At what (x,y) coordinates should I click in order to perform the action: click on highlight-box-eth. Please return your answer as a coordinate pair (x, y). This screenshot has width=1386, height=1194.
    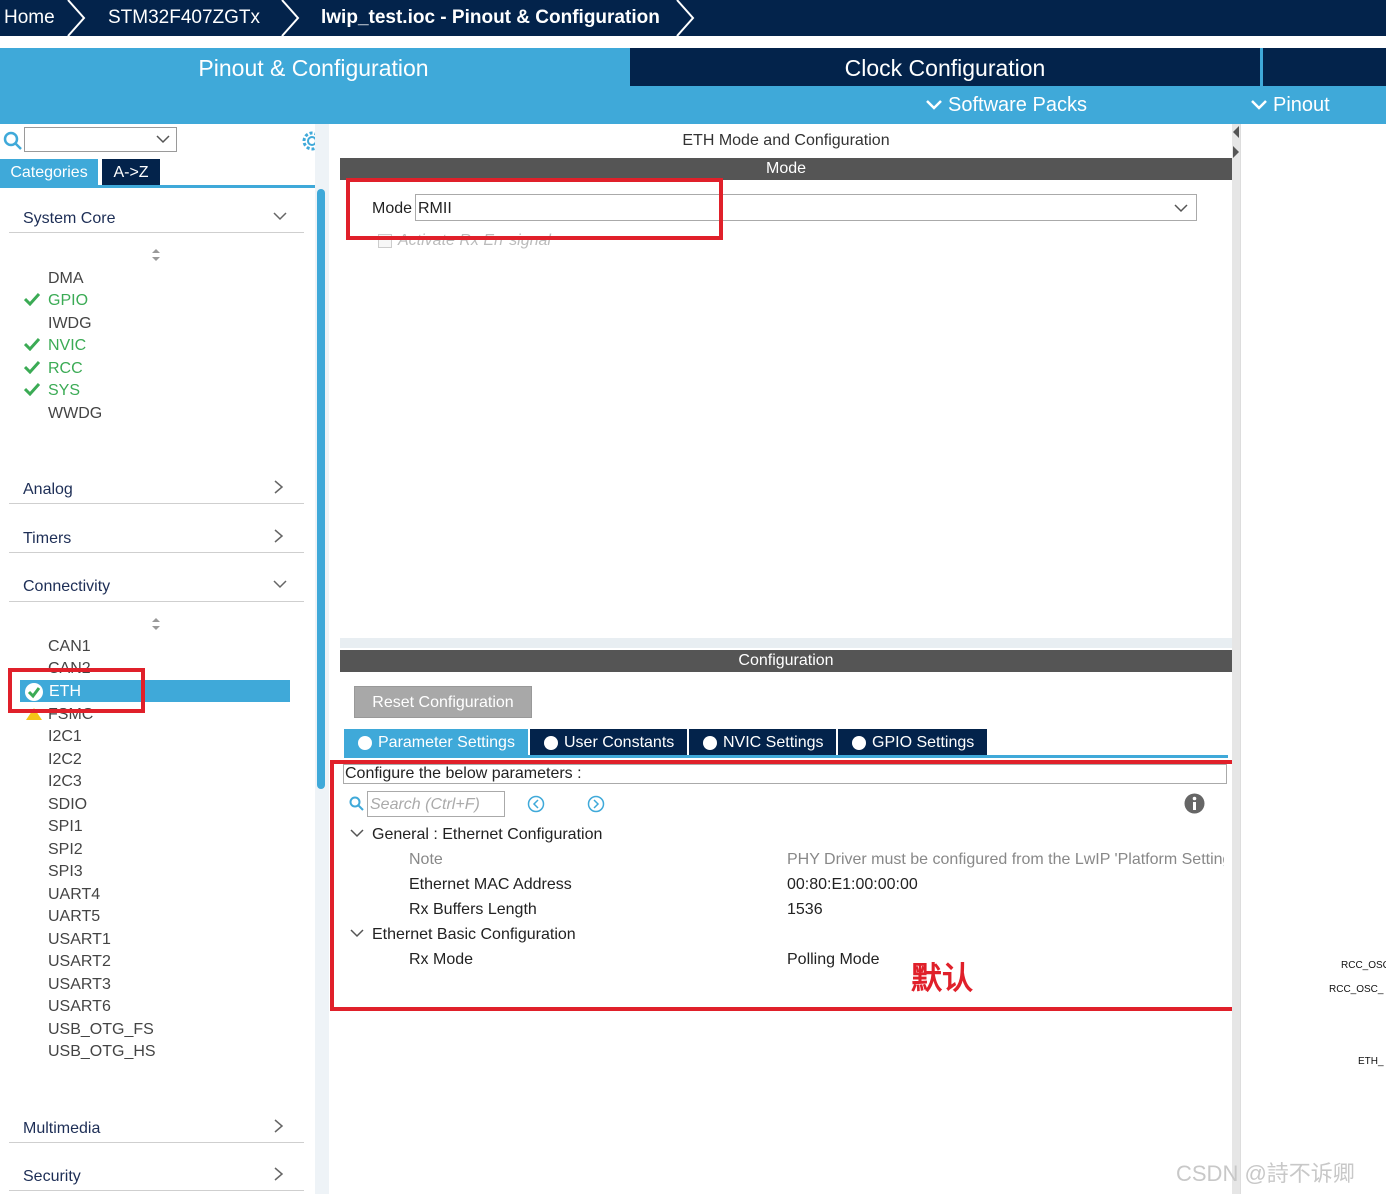
    Looking at the image, I should click on (76, 690).